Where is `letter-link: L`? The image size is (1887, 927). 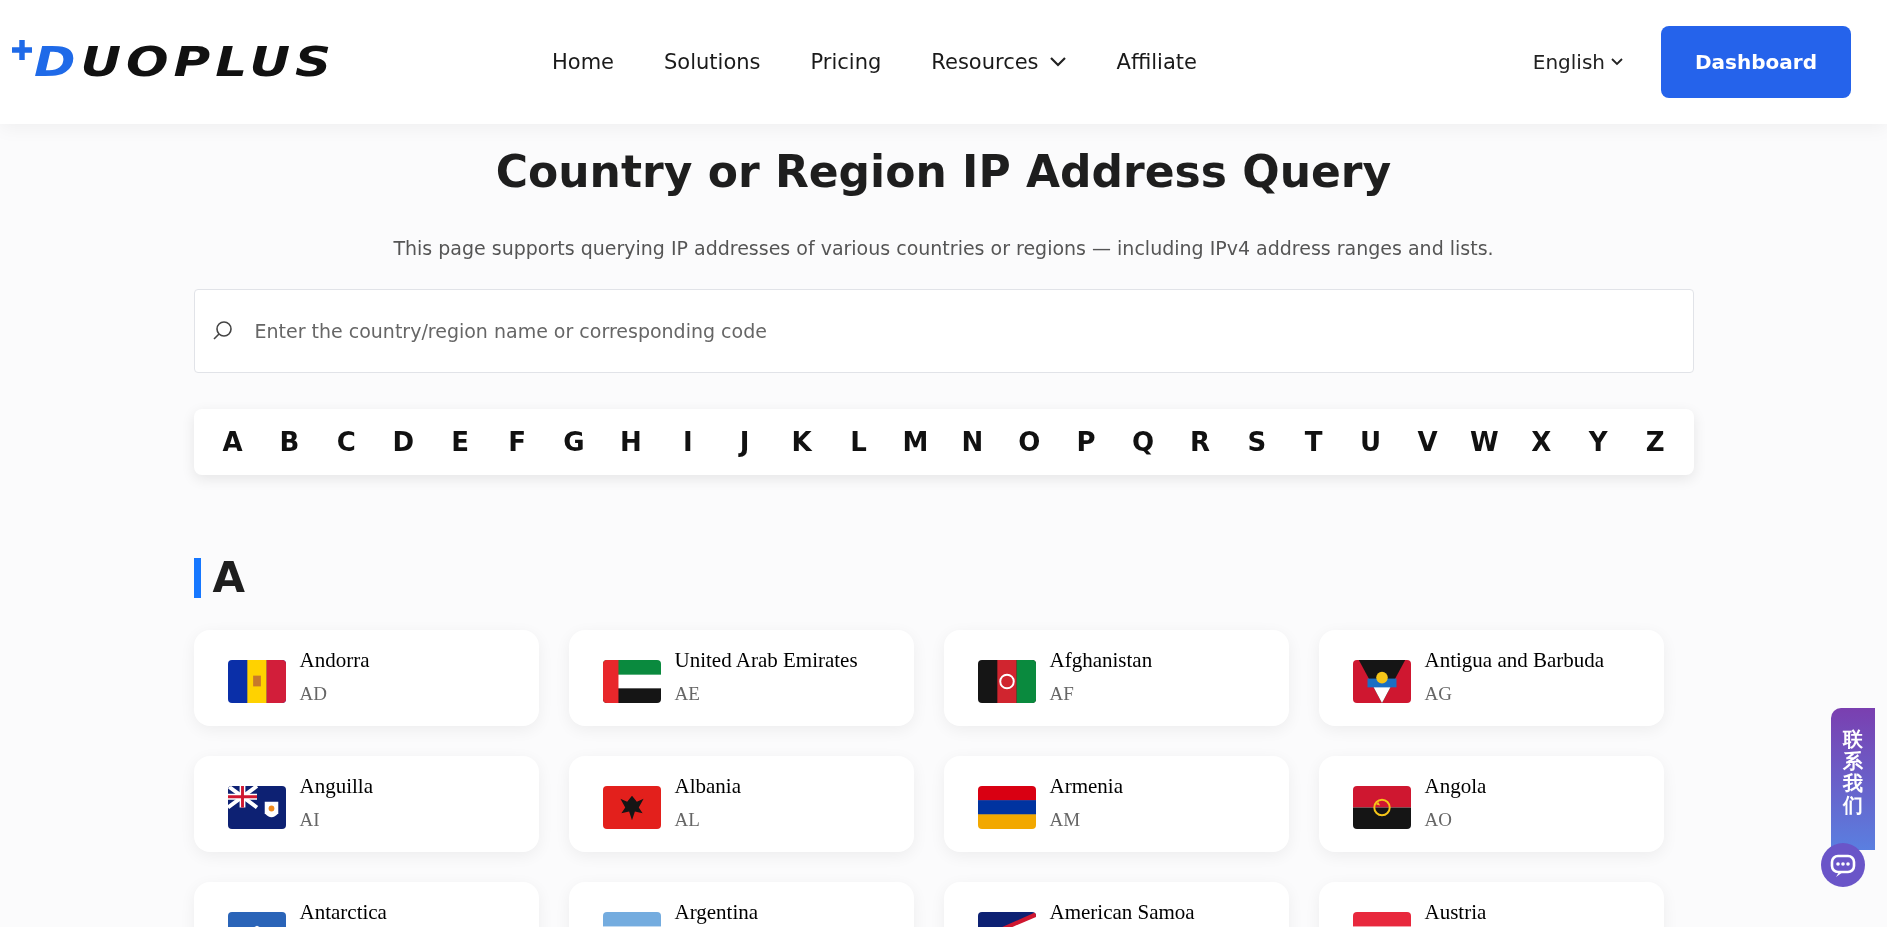 letter-link: L is located at coordinates (858, 442).